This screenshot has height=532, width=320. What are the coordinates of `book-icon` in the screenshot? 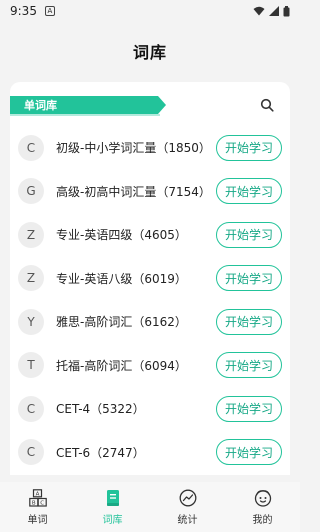 It's located at (113, 498).